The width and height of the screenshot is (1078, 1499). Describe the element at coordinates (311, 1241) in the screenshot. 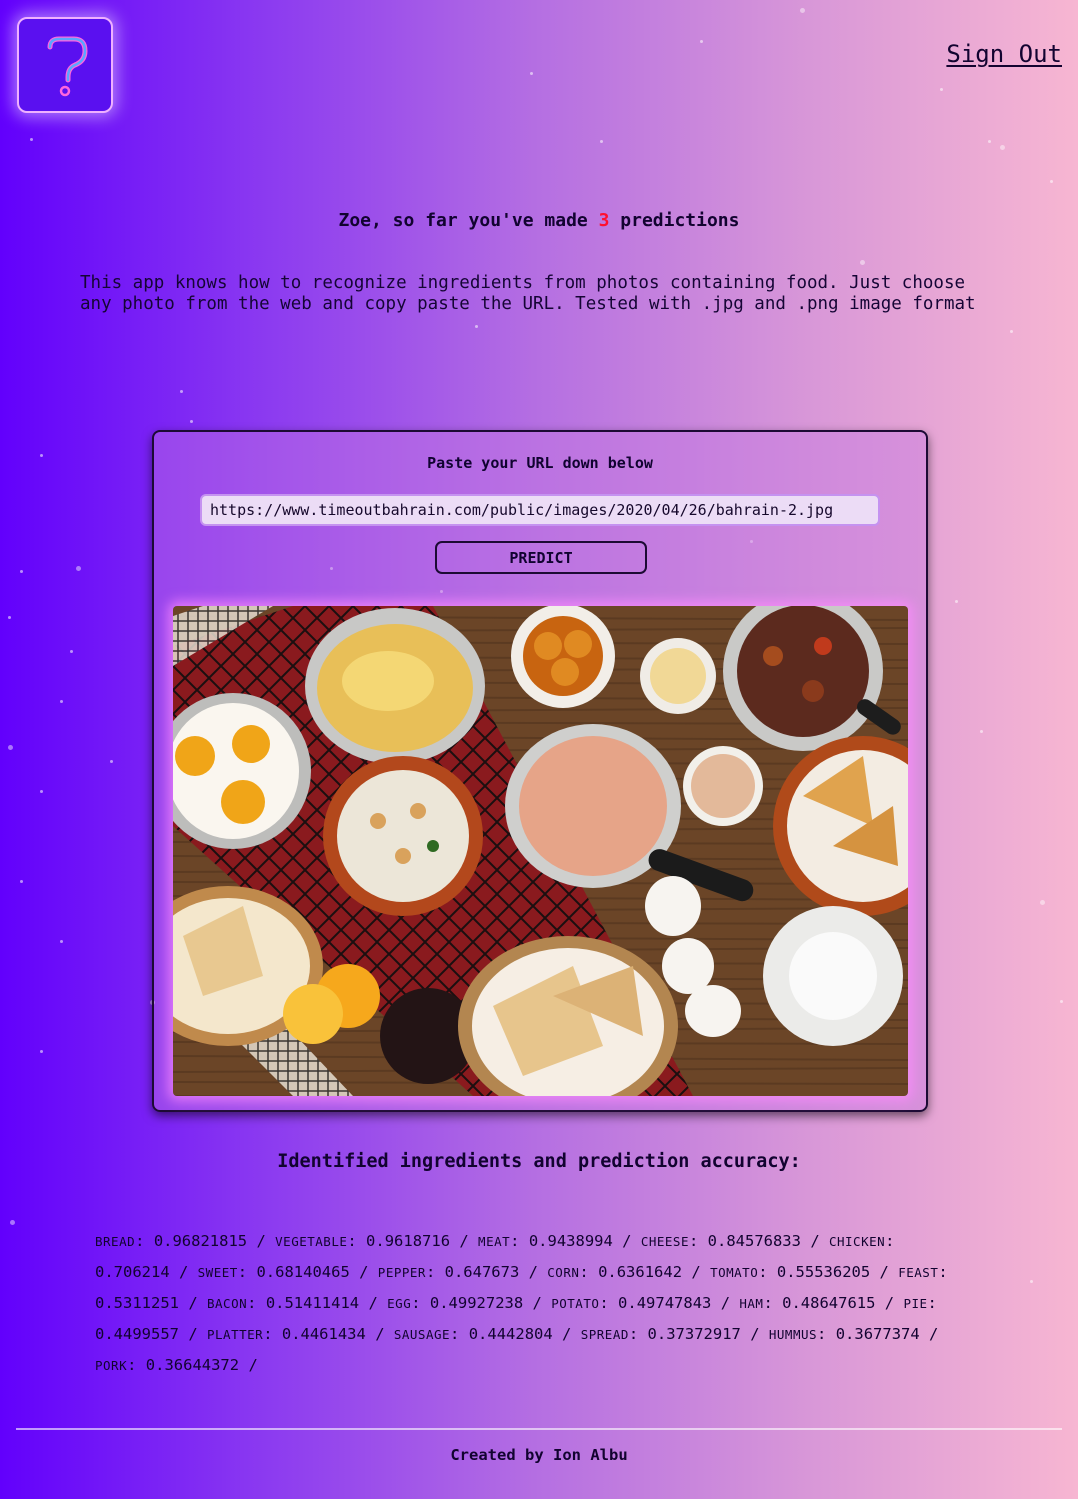

I see `ingredient-name: VEGETABLE` at that location.